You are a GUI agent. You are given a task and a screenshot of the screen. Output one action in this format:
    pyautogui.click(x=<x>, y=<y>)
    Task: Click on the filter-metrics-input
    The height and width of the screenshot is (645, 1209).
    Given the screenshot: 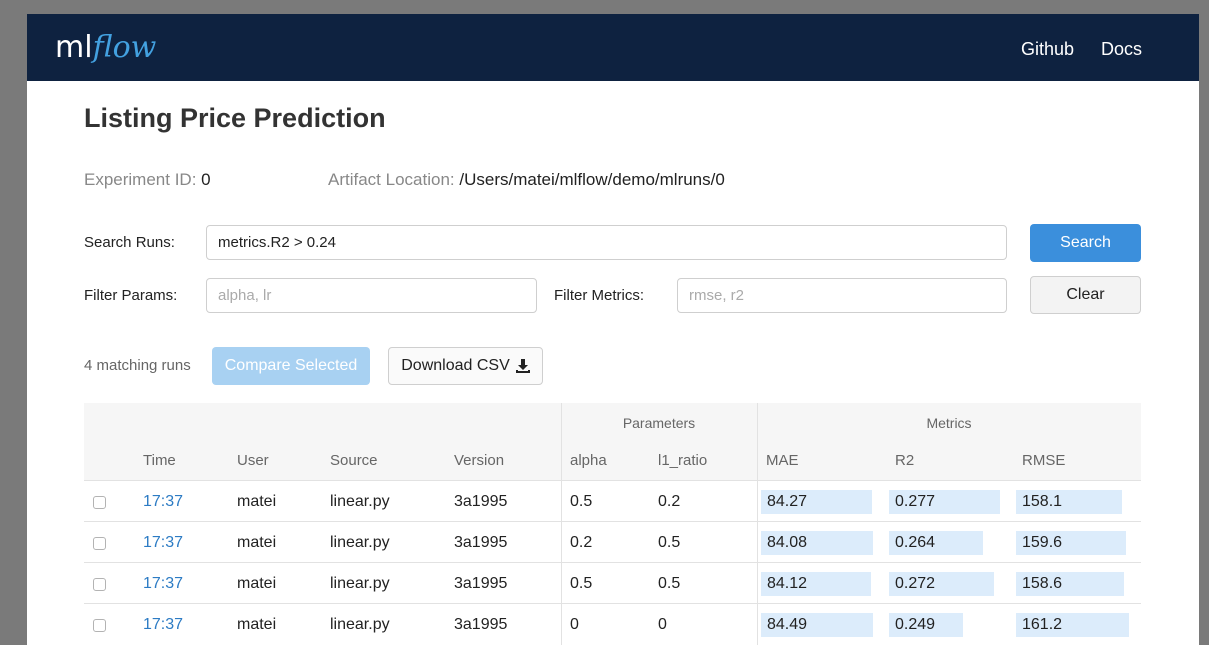 What is the action you would take?
    pyautogui.click(x=842, y=295)
    